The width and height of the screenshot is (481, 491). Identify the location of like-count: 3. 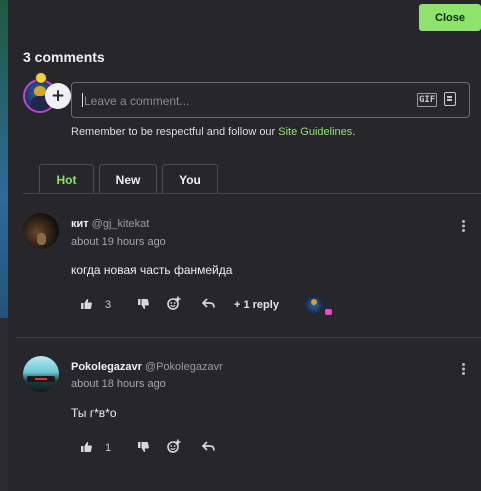
(108, 305).